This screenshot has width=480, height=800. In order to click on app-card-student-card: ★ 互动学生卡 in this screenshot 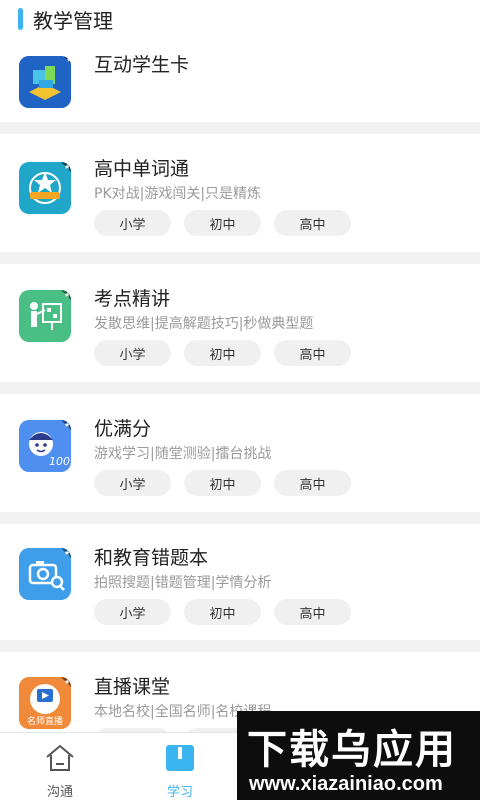, I will do `click(240, 80)`.